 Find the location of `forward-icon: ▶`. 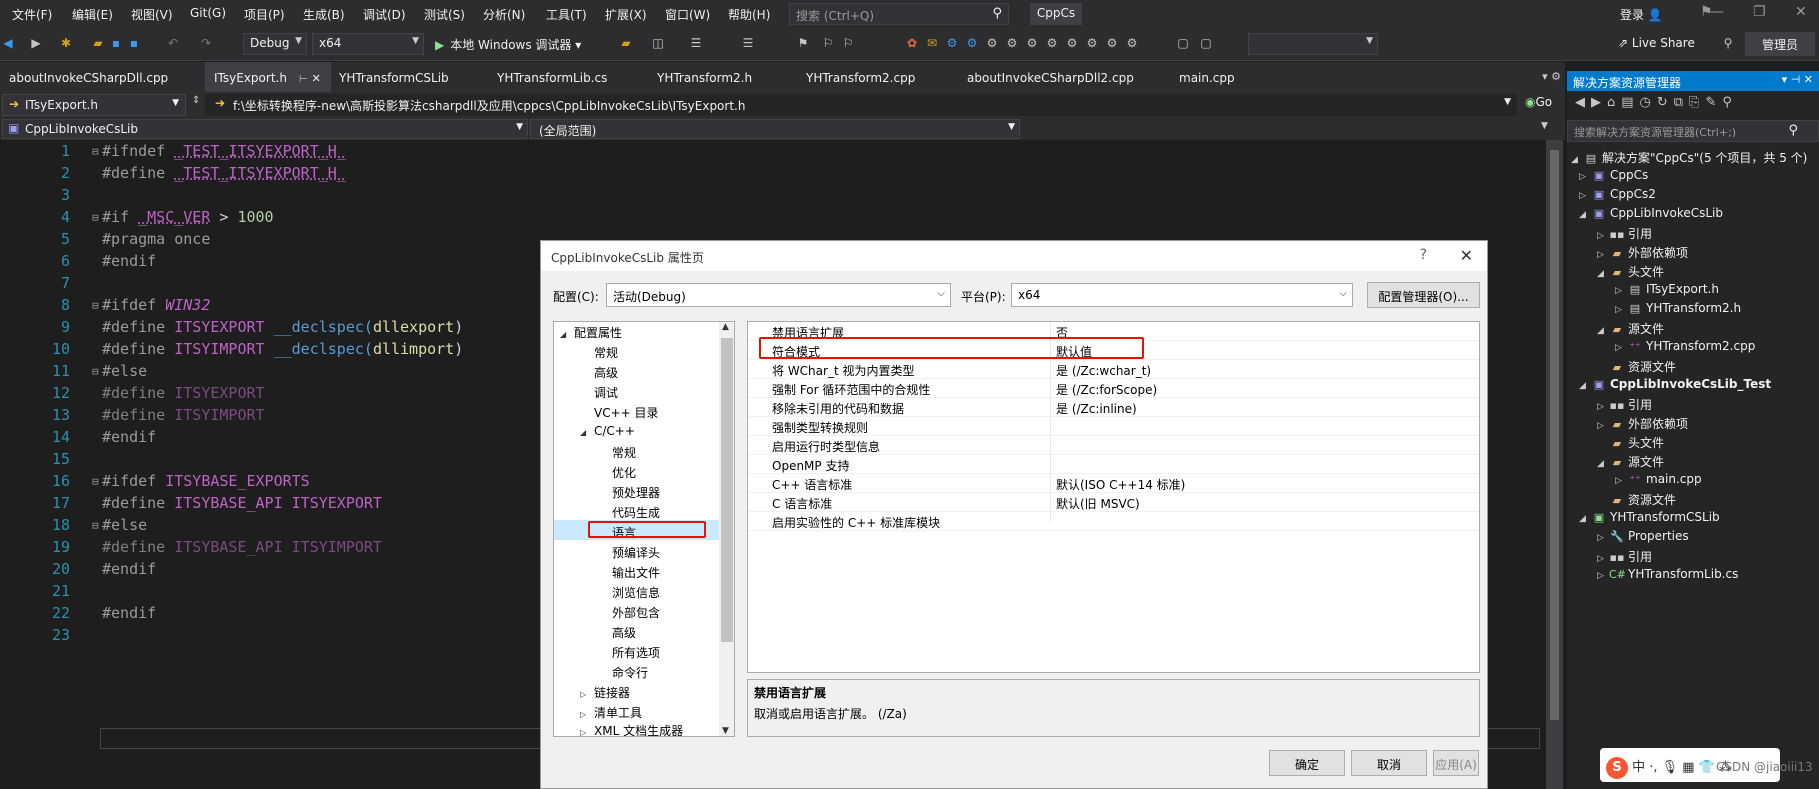

forward-icon: ▶ is located at coordinates (36, 43).